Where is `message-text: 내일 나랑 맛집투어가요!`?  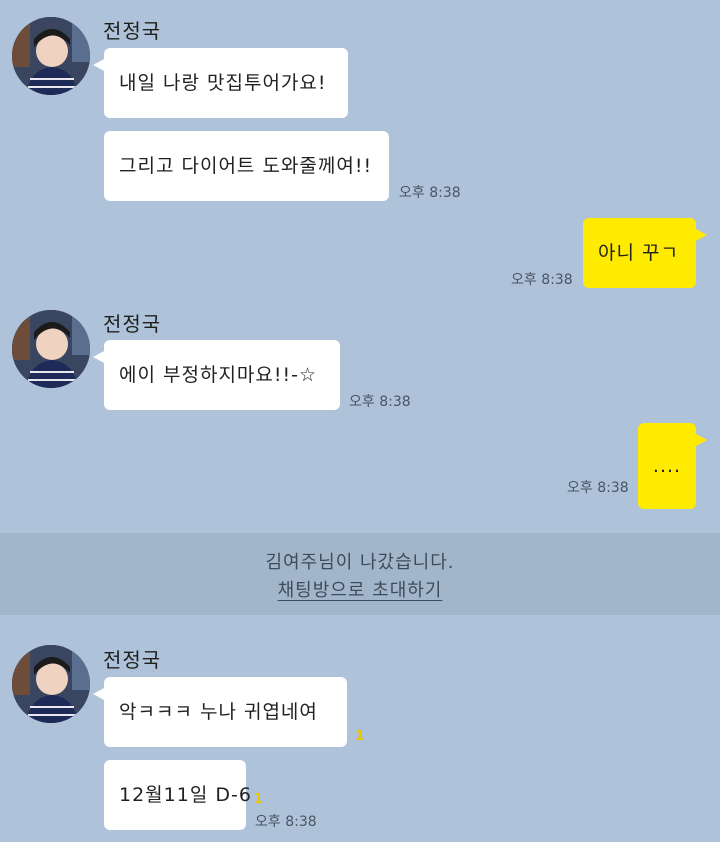 message-text: 내일 나랑 맛집투어가요! is located at coordinates (223, 83).